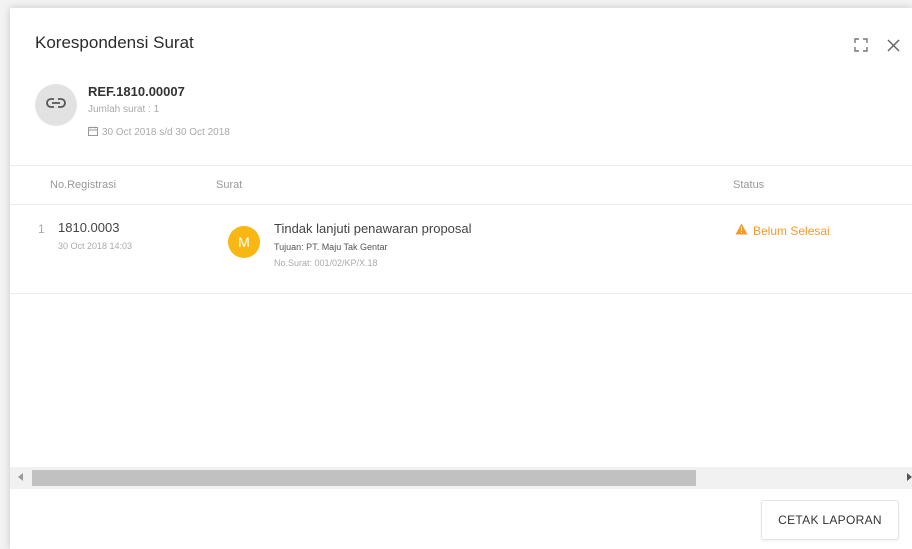  What do you see at coordinates (124, 109) in the screenshot?
I see `letter-count: Jumlah surat : 1` at bounding box center [124, 109].